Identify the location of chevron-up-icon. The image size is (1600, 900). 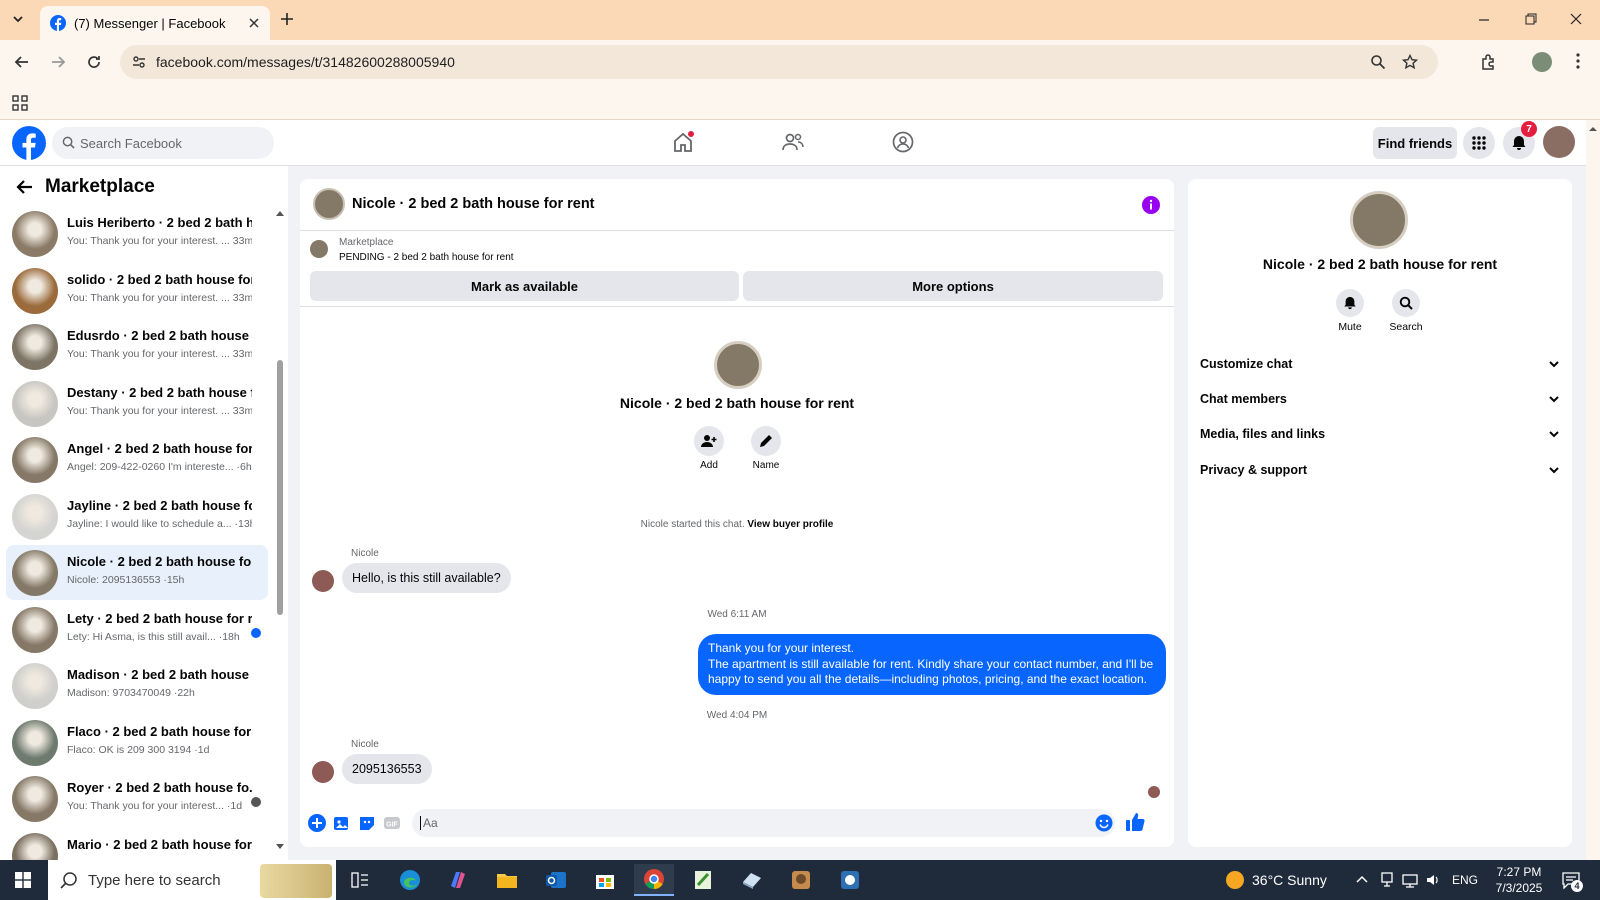
(1362, 879).